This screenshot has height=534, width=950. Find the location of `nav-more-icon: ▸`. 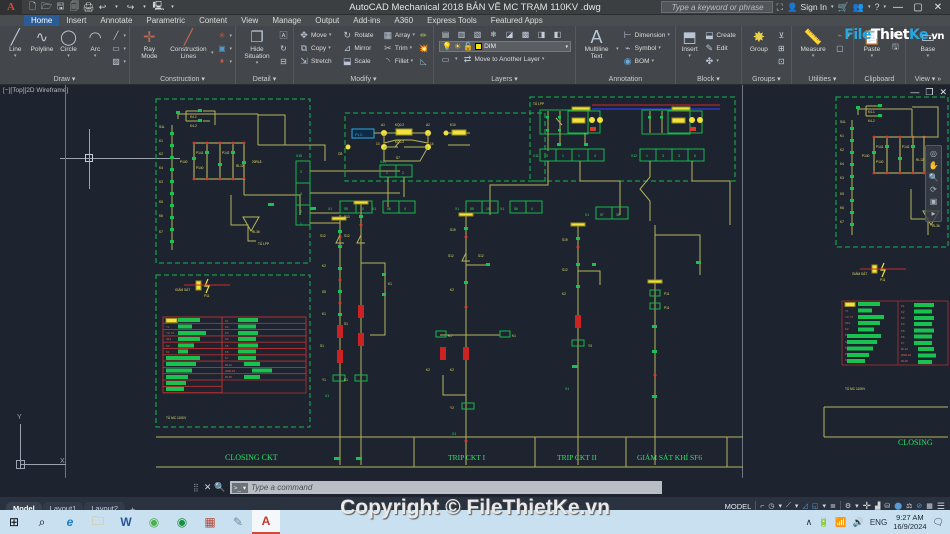

nav-more-icon: ▸ is located at coordinates (933, 213).